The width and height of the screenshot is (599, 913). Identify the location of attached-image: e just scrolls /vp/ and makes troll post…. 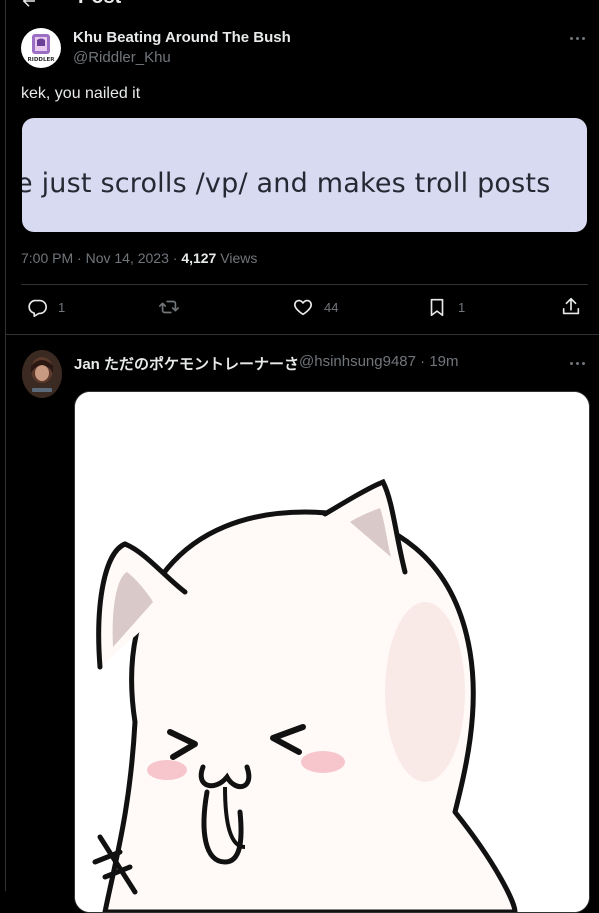
(304, 175).